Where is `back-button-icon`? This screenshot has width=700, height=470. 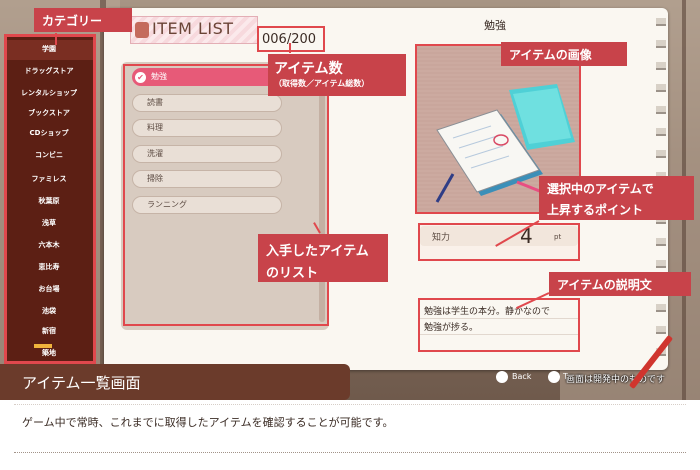 back-button-icon is located at coordinates (502, 377).